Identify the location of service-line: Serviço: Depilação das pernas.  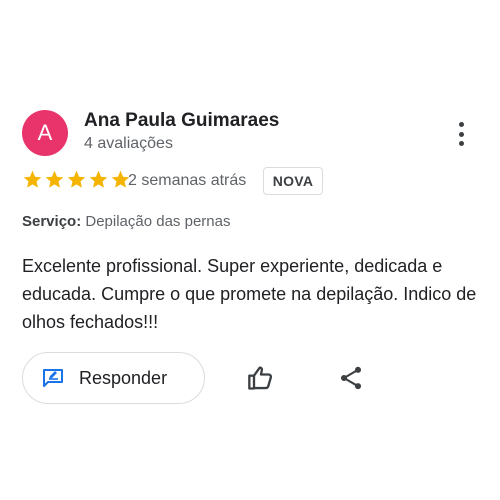
(126, 221).